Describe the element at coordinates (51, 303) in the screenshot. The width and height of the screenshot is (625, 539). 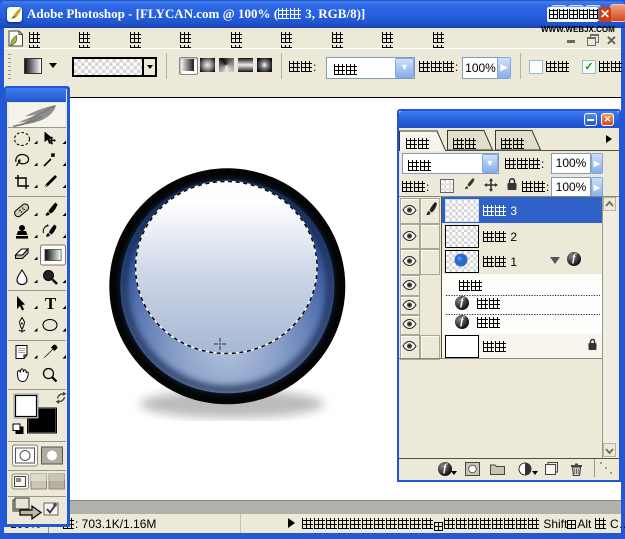
I see `svg-text: T` at that location.